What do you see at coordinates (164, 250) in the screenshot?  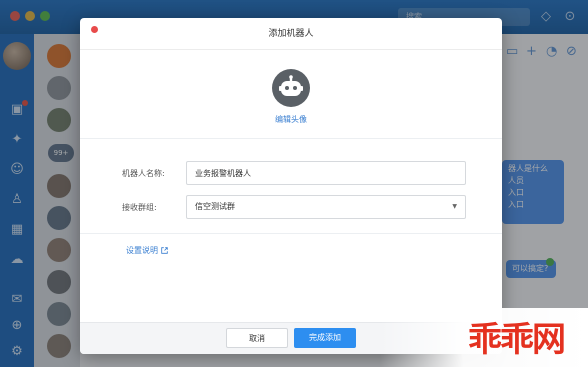 I see `external-link-icon` at bounding box center [164, 250].